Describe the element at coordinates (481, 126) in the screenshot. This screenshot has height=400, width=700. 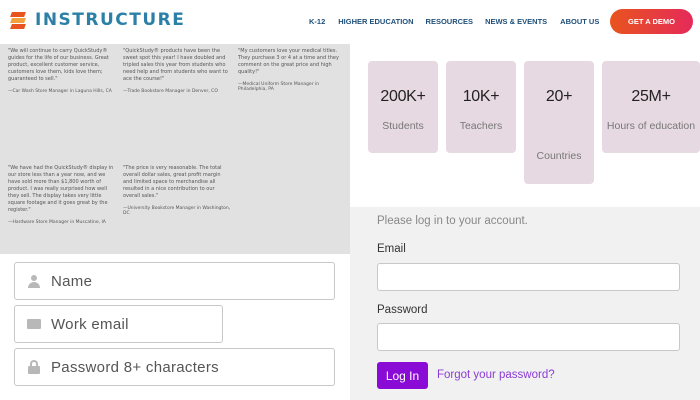
I see `stat-label: Teachers` at that location.